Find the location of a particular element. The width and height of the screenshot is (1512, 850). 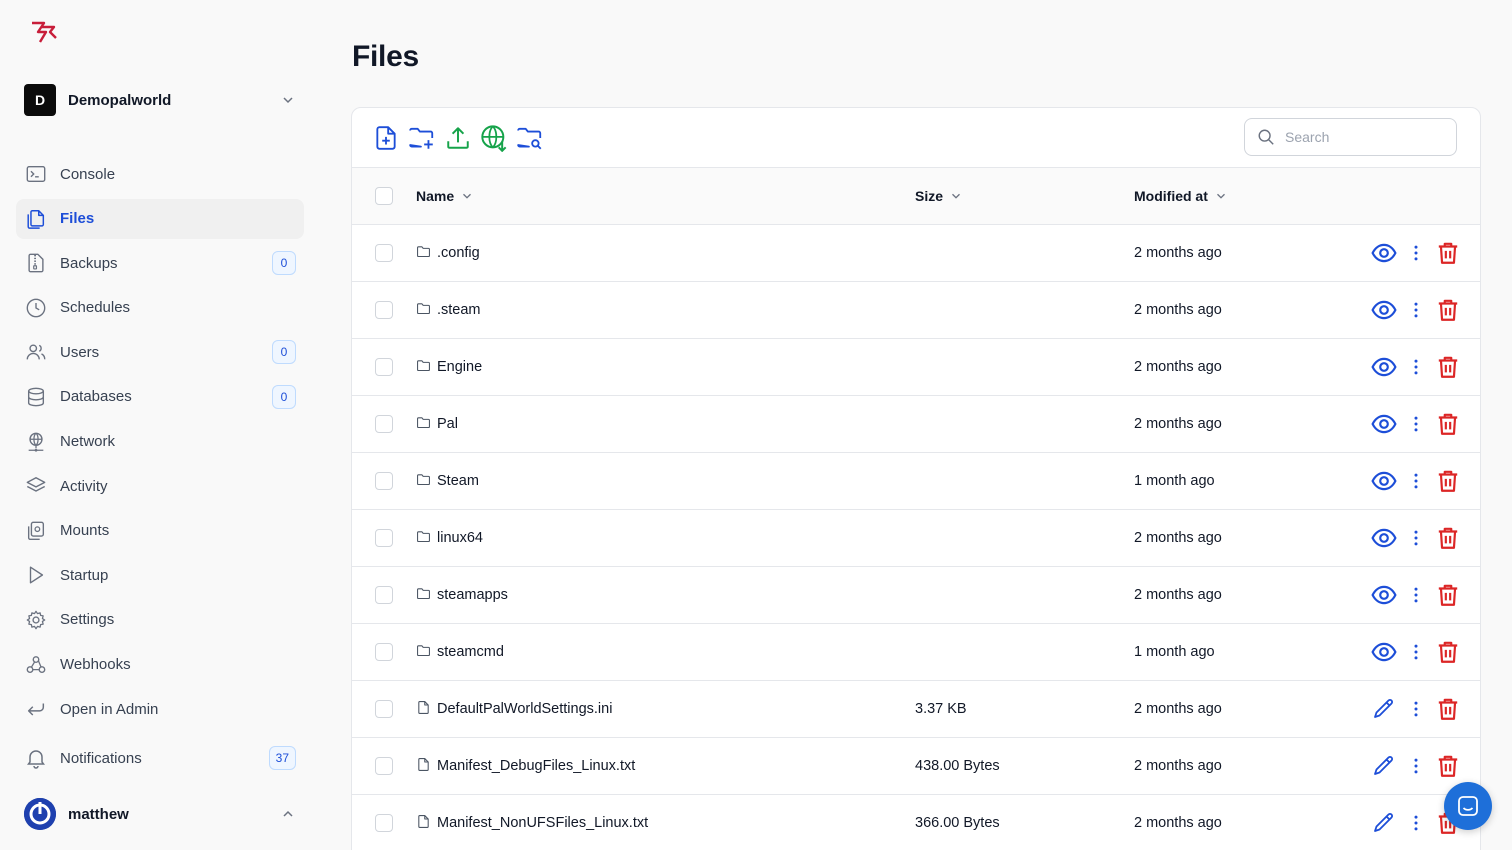

app-logo is located at coordinates (44, 32).